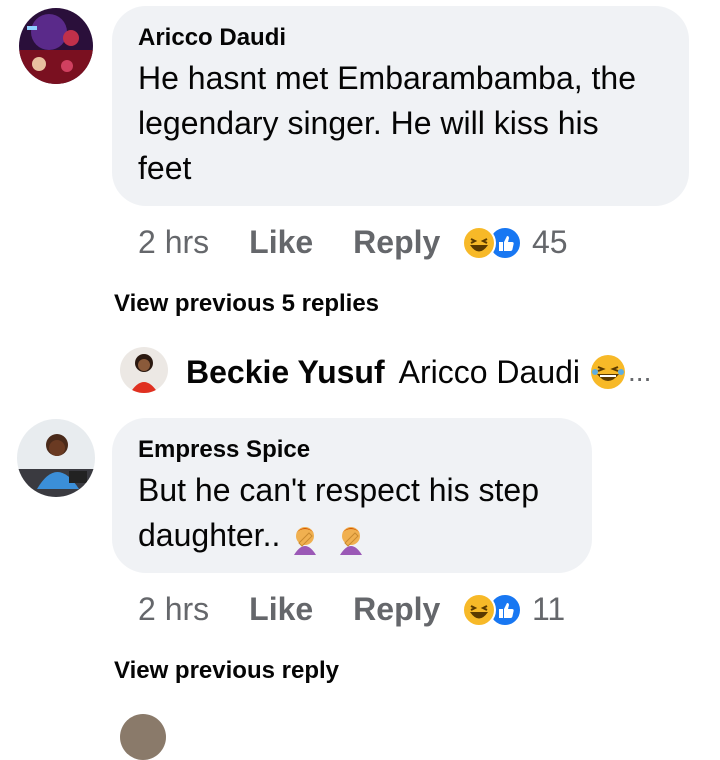  Describe the element at coordinates (56, 46) in the screenshot. I see `avatar-aricco` at that location.